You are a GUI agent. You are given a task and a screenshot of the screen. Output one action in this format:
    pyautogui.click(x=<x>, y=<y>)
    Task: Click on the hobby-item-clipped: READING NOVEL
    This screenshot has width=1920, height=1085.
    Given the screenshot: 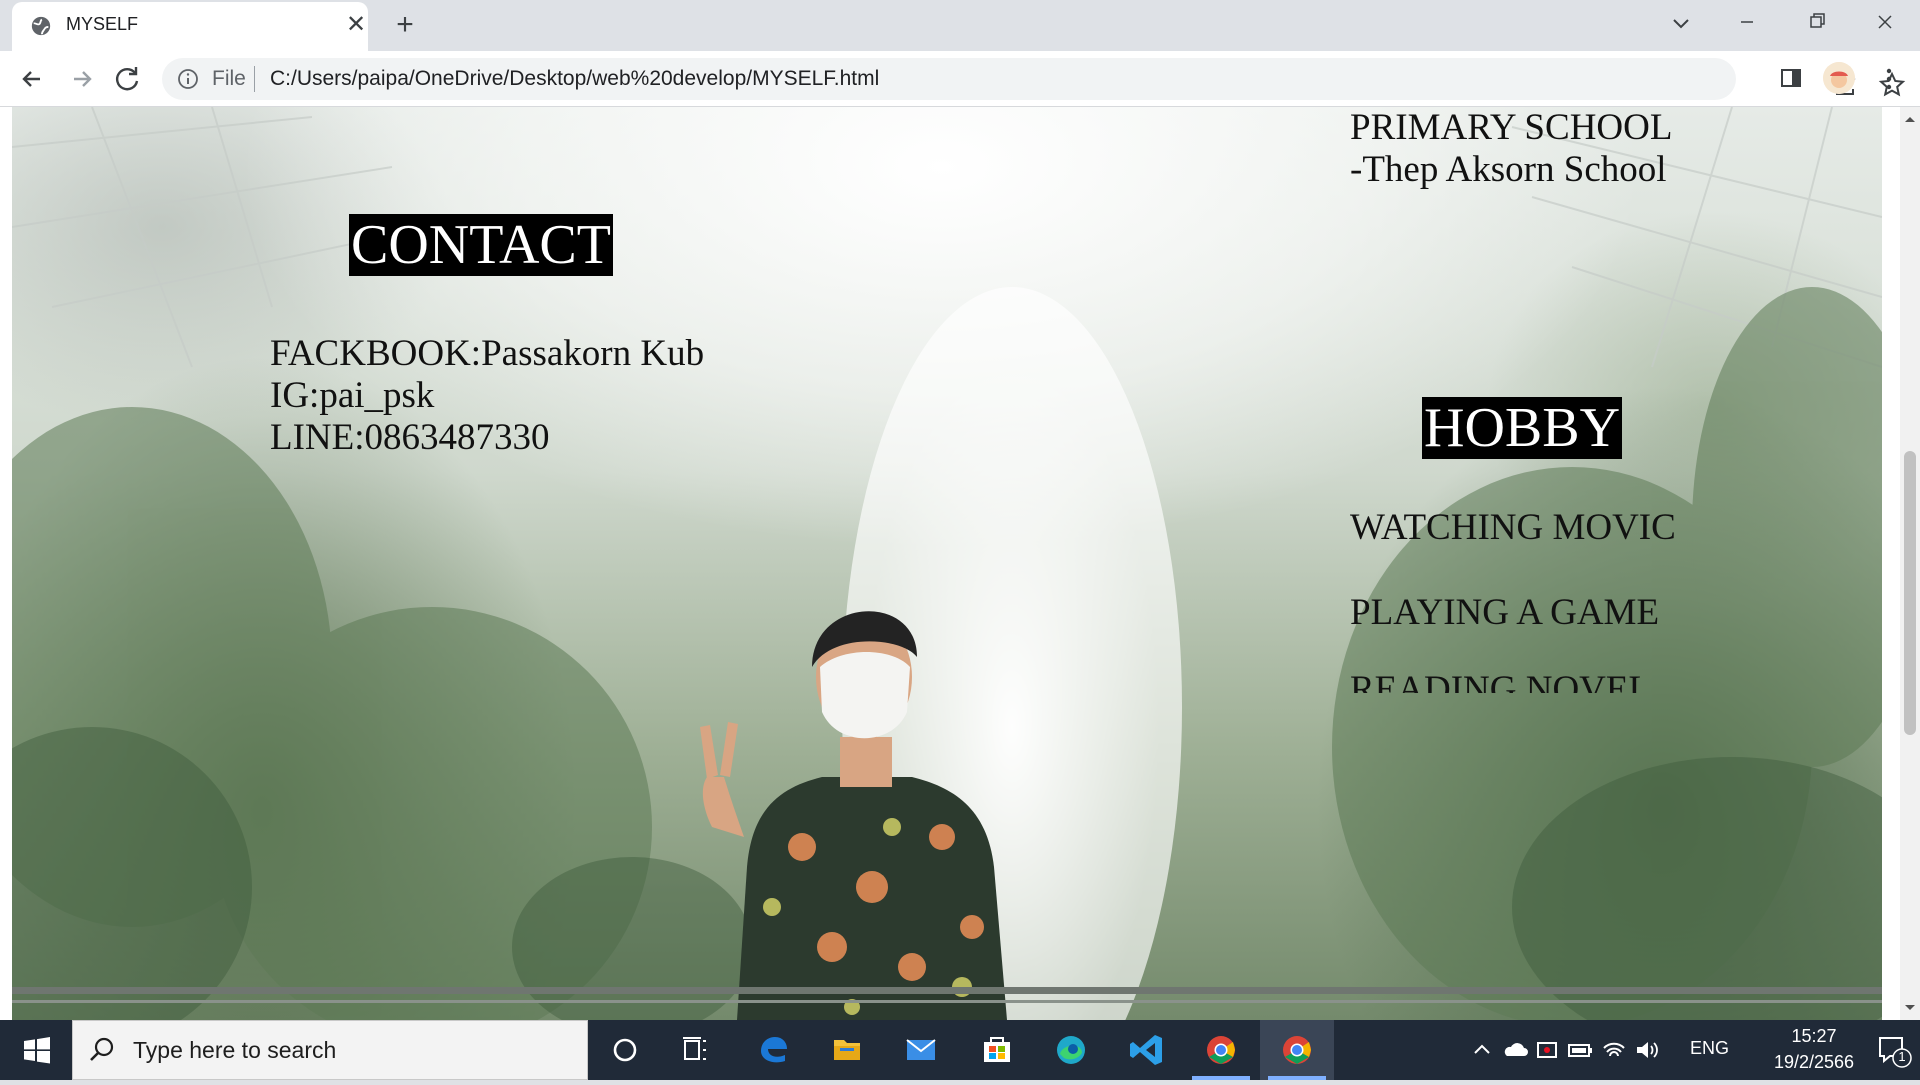 What is the action you would take?
    pyautogui.click(x=1560, y=681)
    